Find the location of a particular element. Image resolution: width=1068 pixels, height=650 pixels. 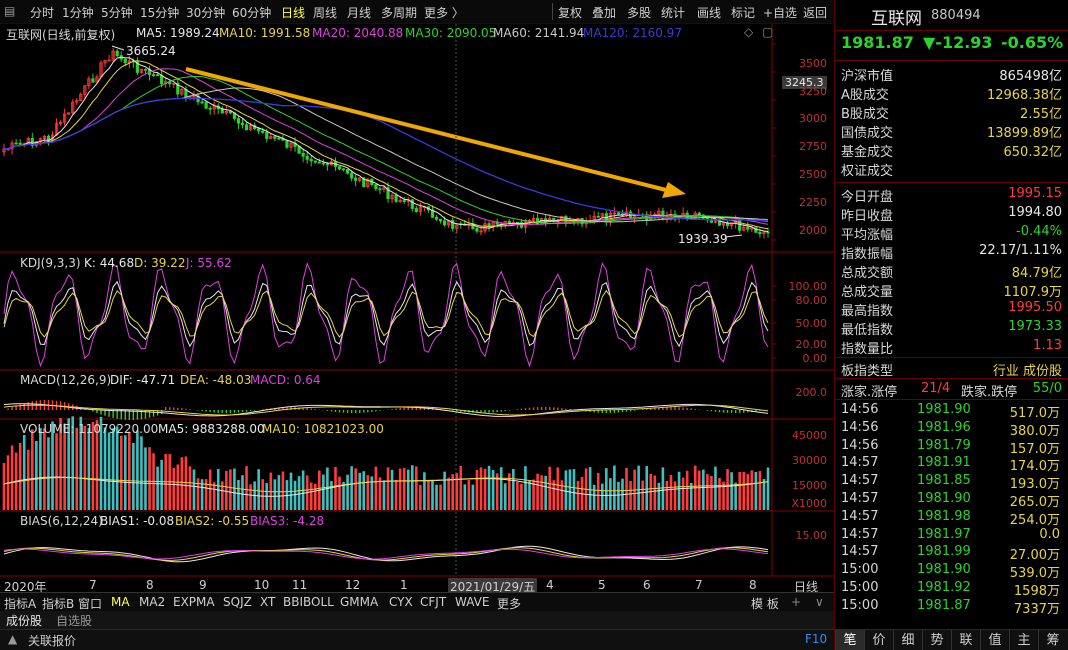

add-watchlist-button: +自选 is located at coordinates (780, 12).